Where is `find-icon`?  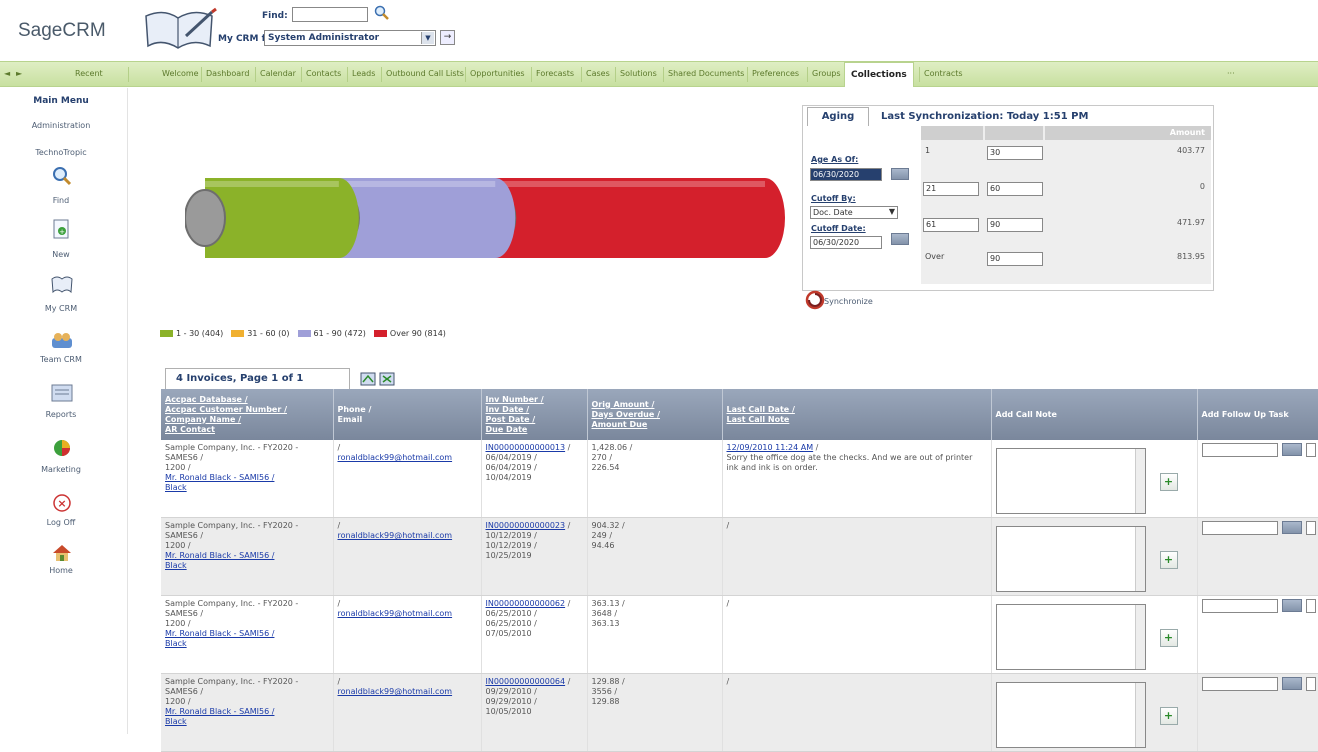 find-icon is located at coordinates (62, 176).